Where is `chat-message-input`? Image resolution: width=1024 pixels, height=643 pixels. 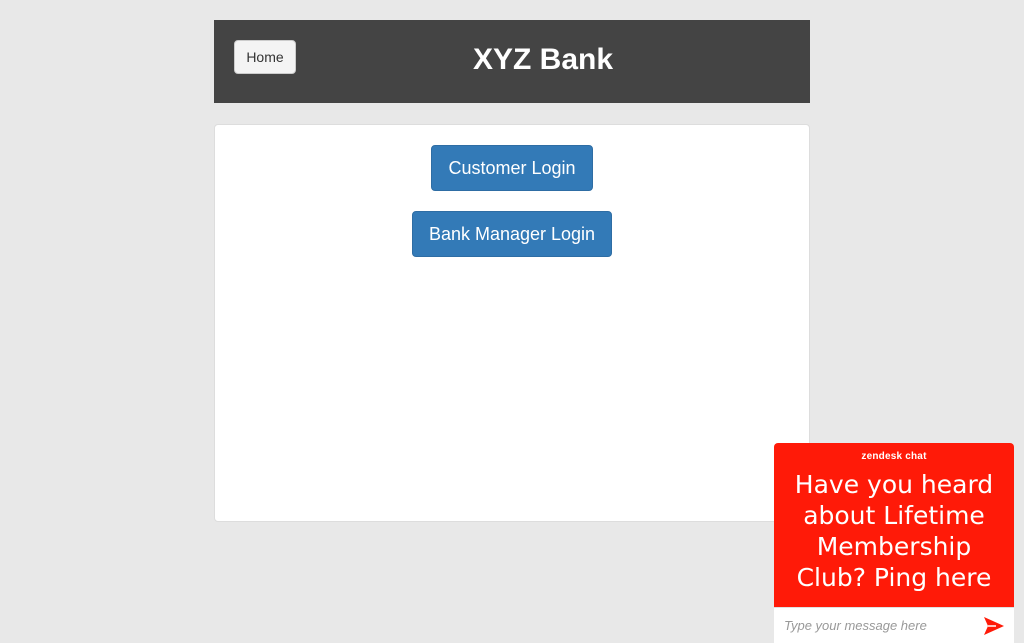 chat-message-input is located at coordinates (874, 625).